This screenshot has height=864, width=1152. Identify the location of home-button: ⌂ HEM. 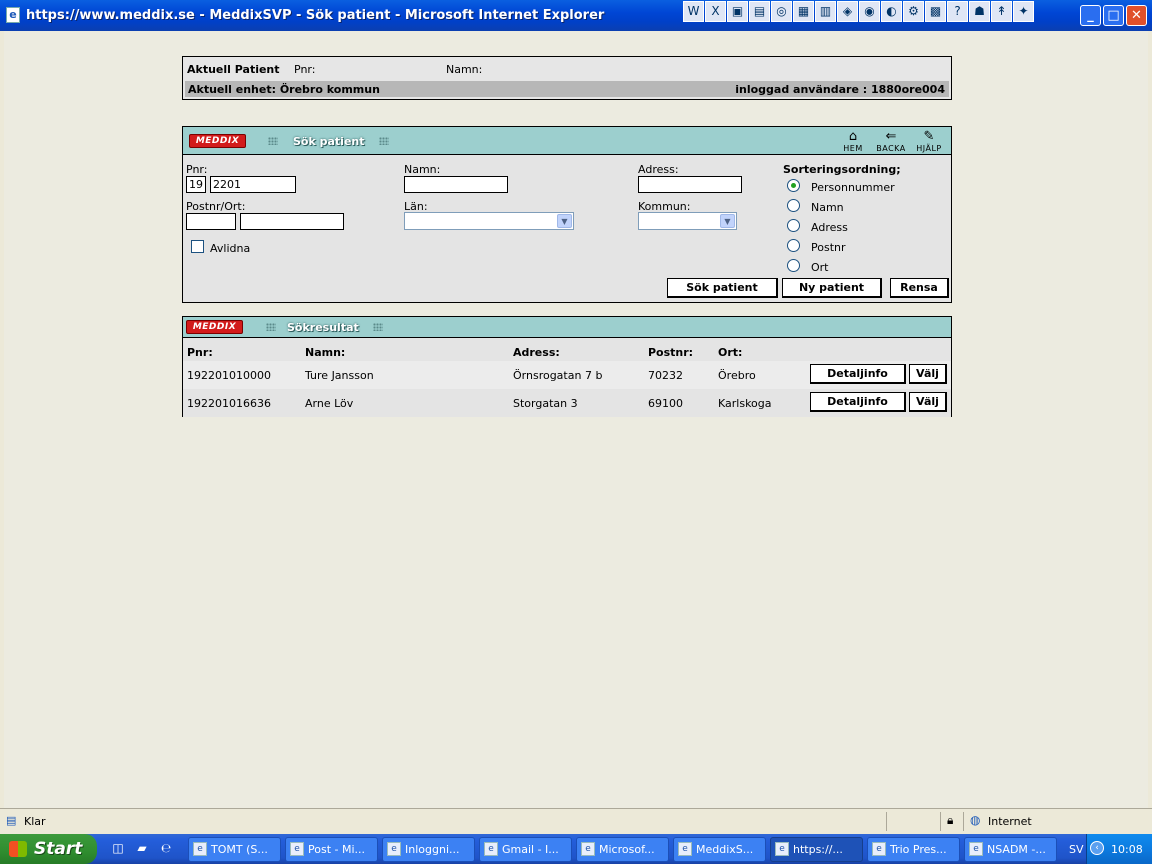
(853, 141).